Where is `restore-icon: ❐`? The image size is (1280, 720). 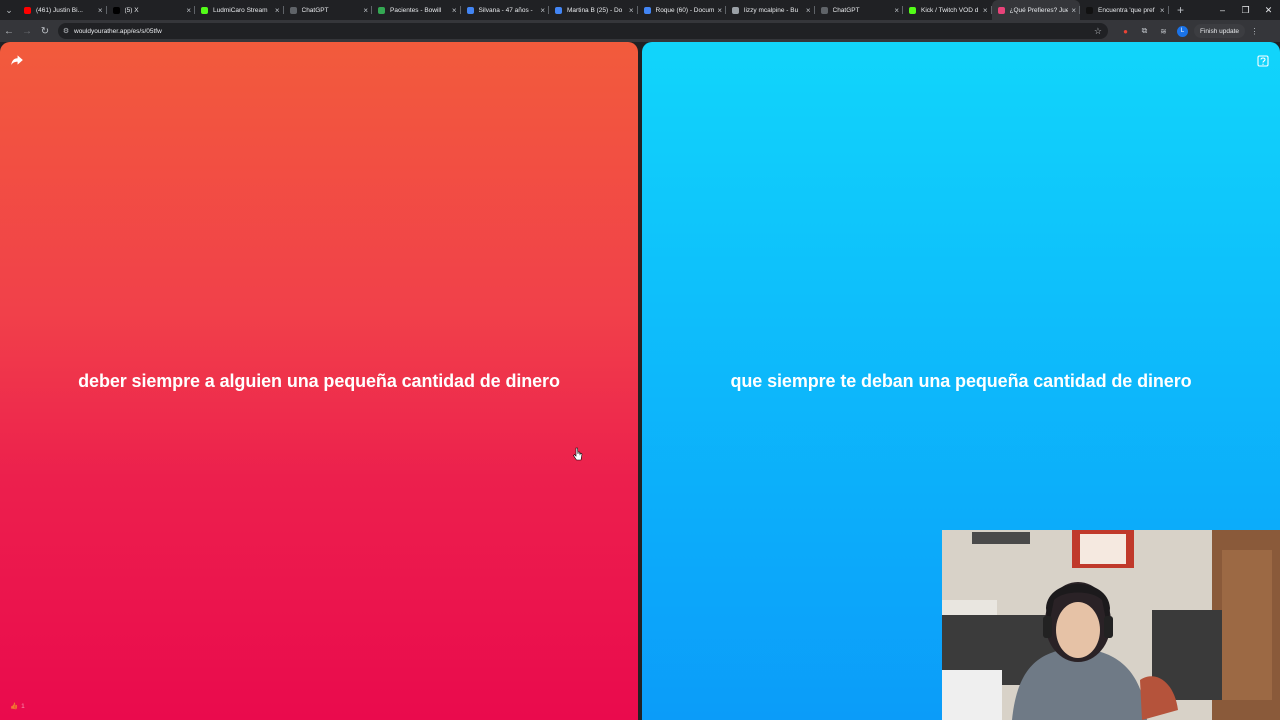
restore-icon: ❐ is located at coordinates (1245, 10).